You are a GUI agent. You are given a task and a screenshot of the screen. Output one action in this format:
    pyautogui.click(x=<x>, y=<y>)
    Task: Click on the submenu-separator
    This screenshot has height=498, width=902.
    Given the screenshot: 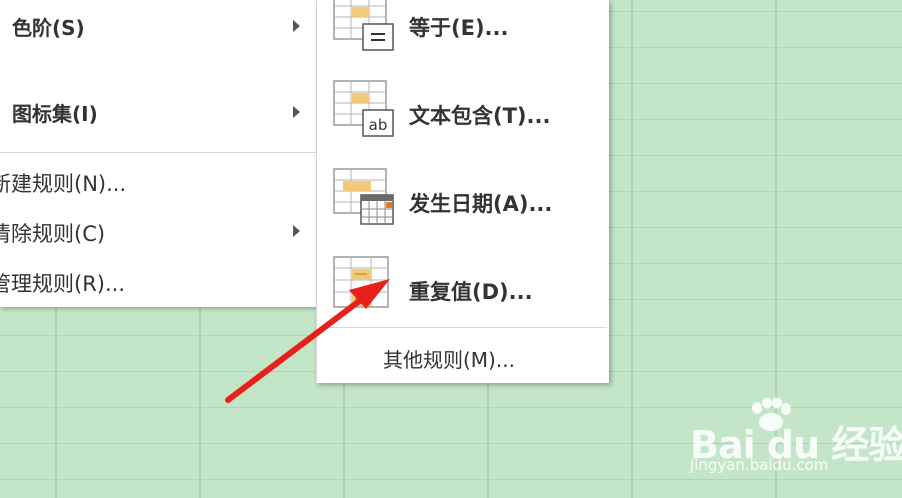 What is the action you would take?
    pyautogui.click(x=466, y=327)
    